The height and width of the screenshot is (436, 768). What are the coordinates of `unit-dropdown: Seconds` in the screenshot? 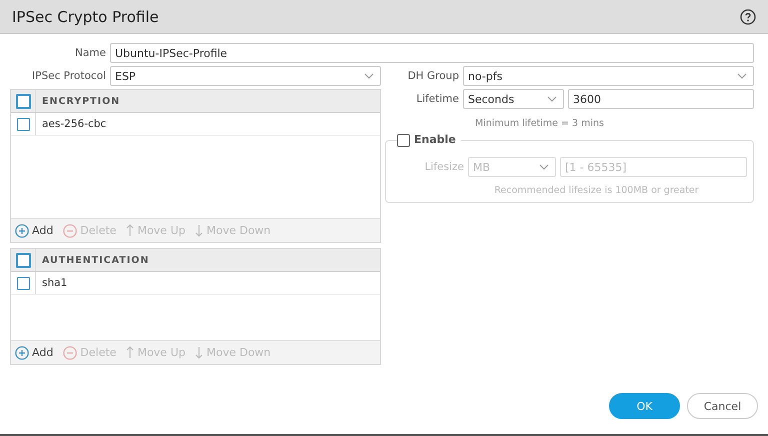 It's located at (513, 99).